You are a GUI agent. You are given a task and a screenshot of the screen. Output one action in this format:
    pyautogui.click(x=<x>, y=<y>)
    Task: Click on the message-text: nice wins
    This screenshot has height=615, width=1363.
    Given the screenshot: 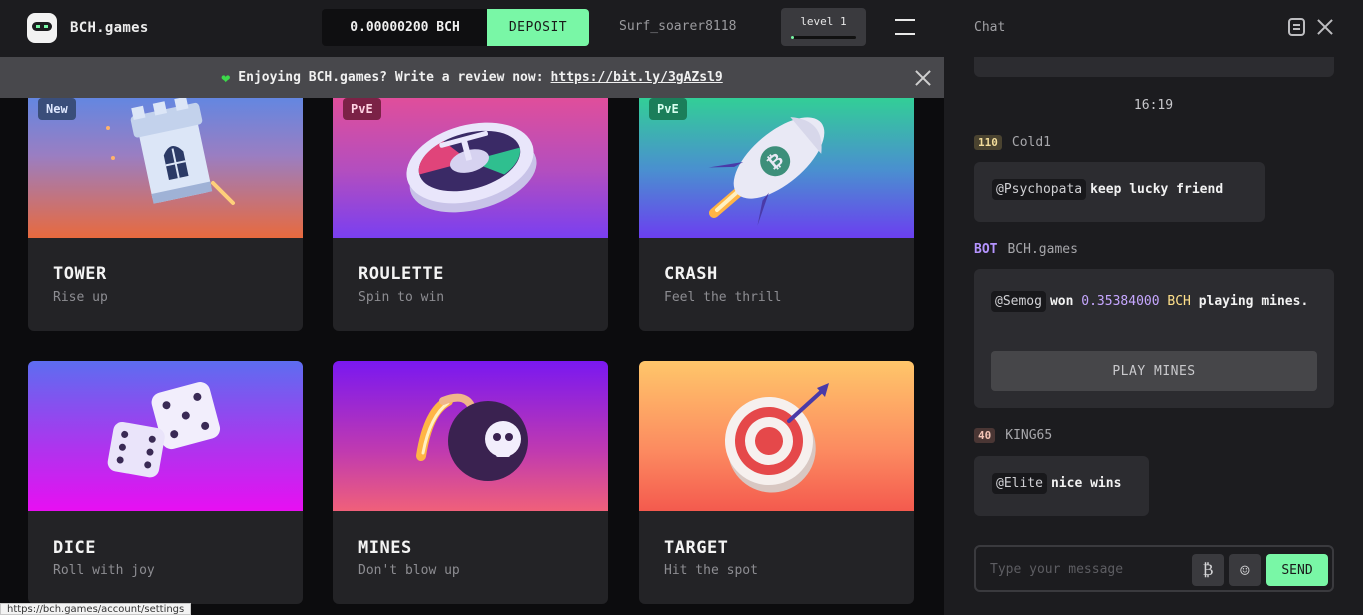 What is the action you would take?
    pyautogui.click(x=1086, y=483)
    